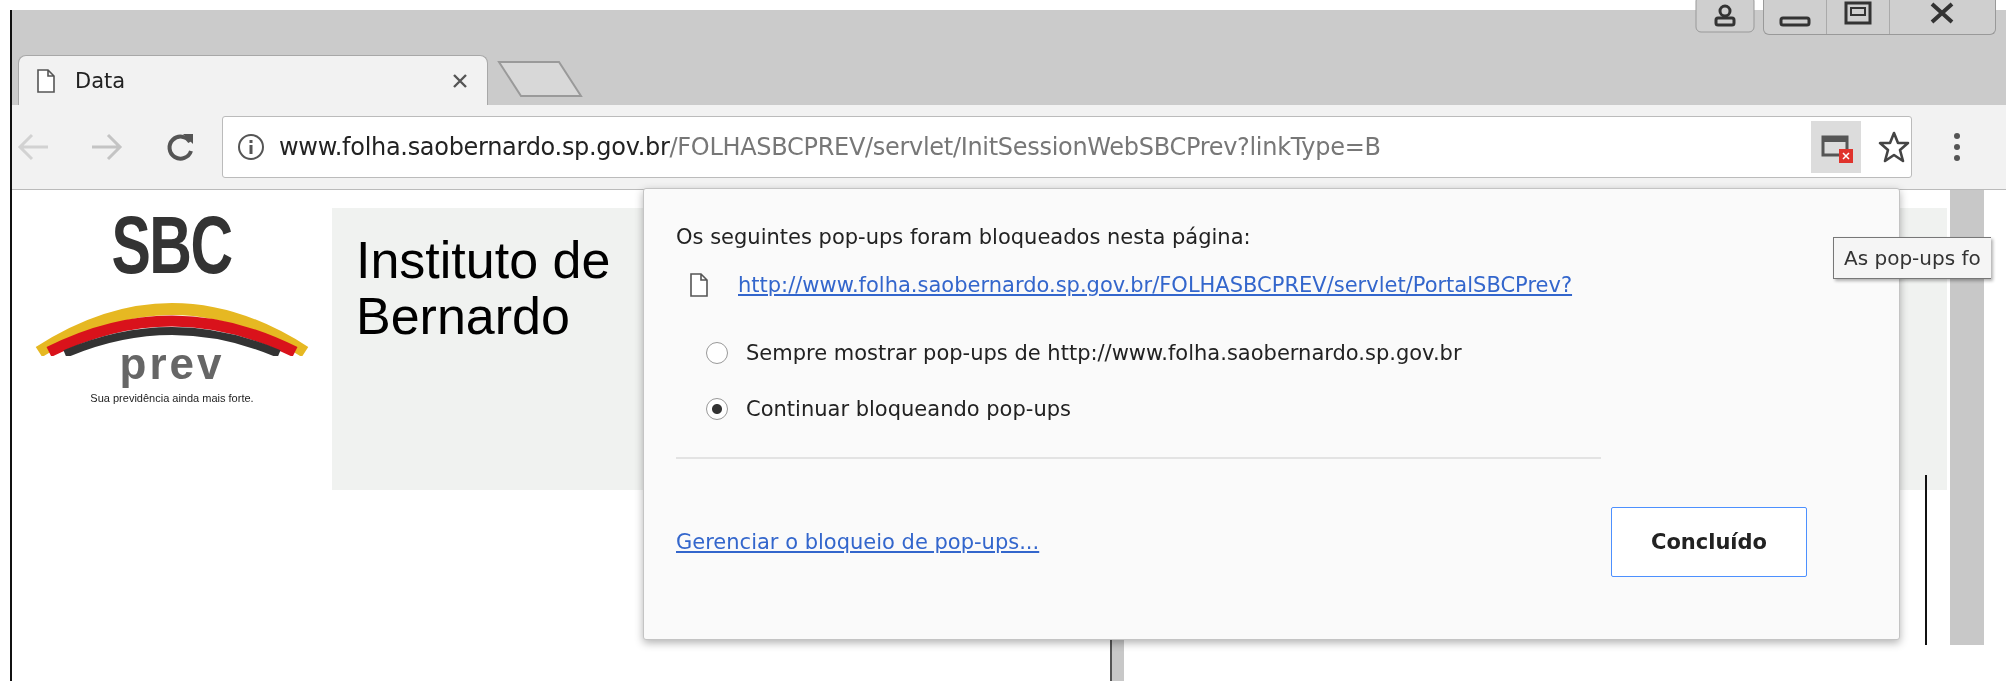 The image size is (2006, 681). I want to click on tooltip: As pop-ups fo, so click(1912, 258).